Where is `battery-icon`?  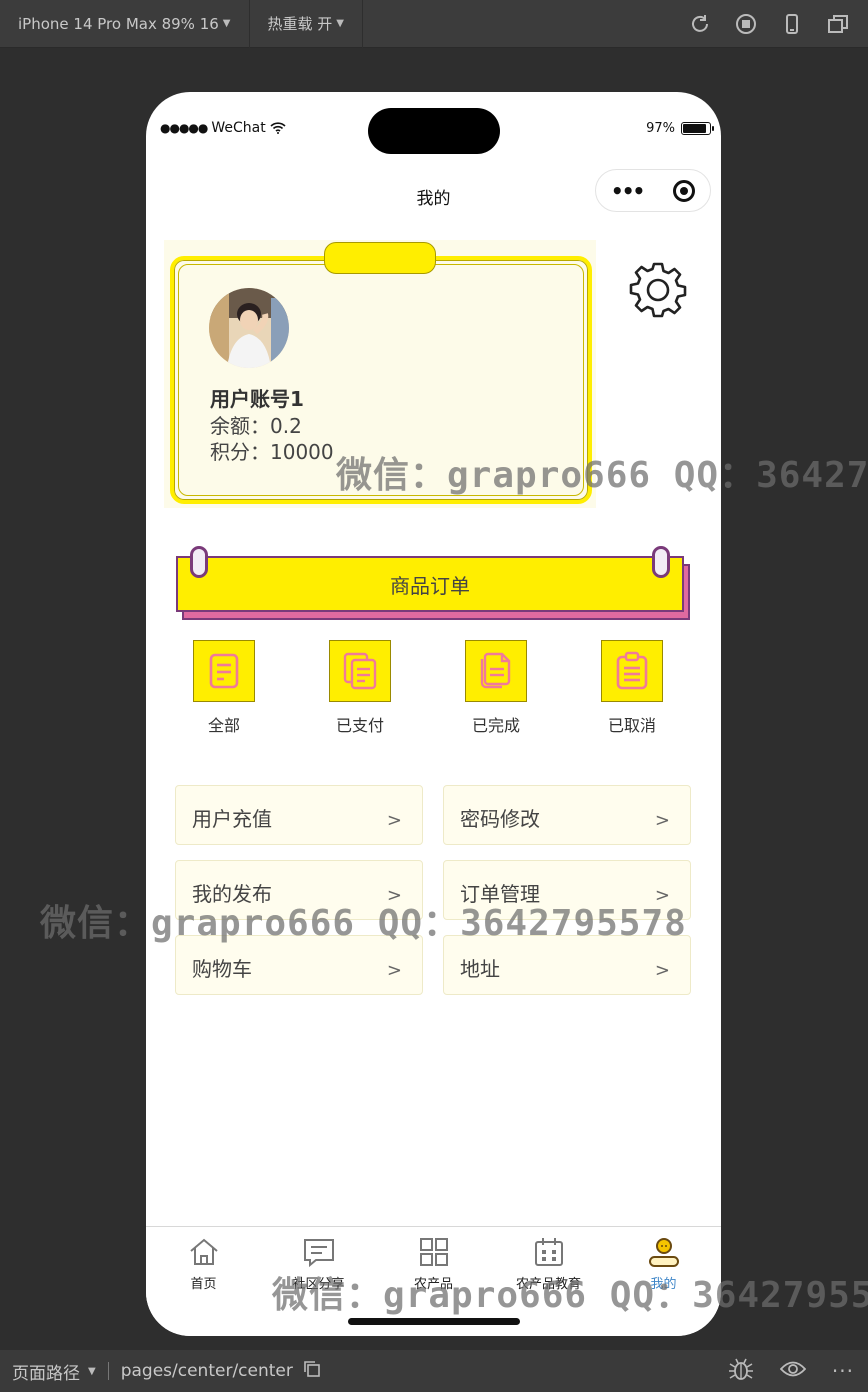 battery-icon is located at coordinates (697, 128).